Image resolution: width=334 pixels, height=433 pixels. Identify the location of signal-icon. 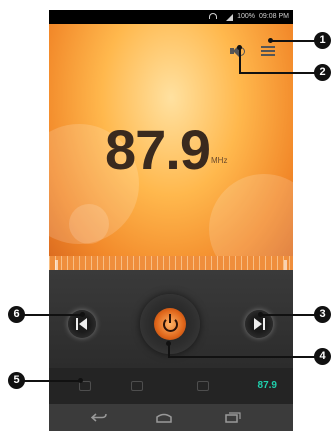
(229, 17).